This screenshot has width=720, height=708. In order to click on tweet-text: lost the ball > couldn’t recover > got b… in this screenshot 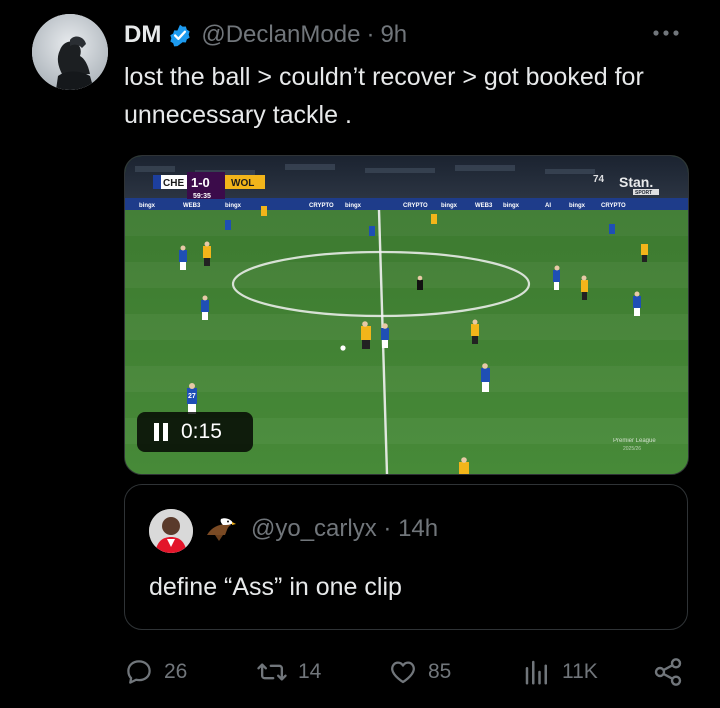, I will do `click(384, 96)`.